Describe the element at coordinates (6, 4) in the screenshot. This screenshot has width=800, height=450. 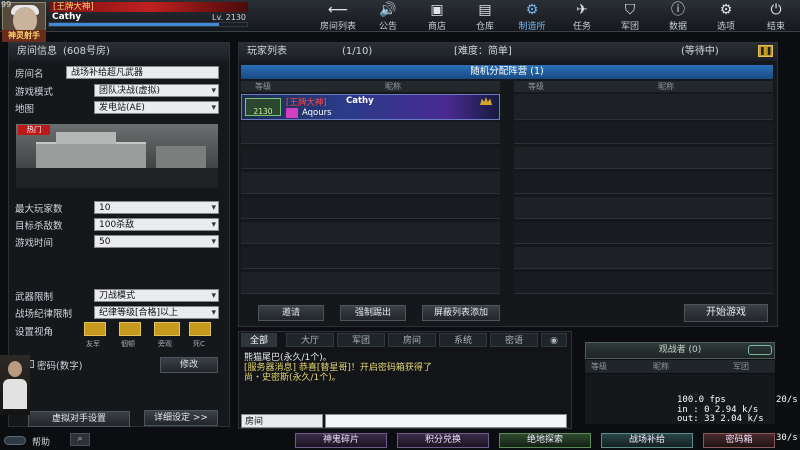
I see `corner-number: 99` at that location.